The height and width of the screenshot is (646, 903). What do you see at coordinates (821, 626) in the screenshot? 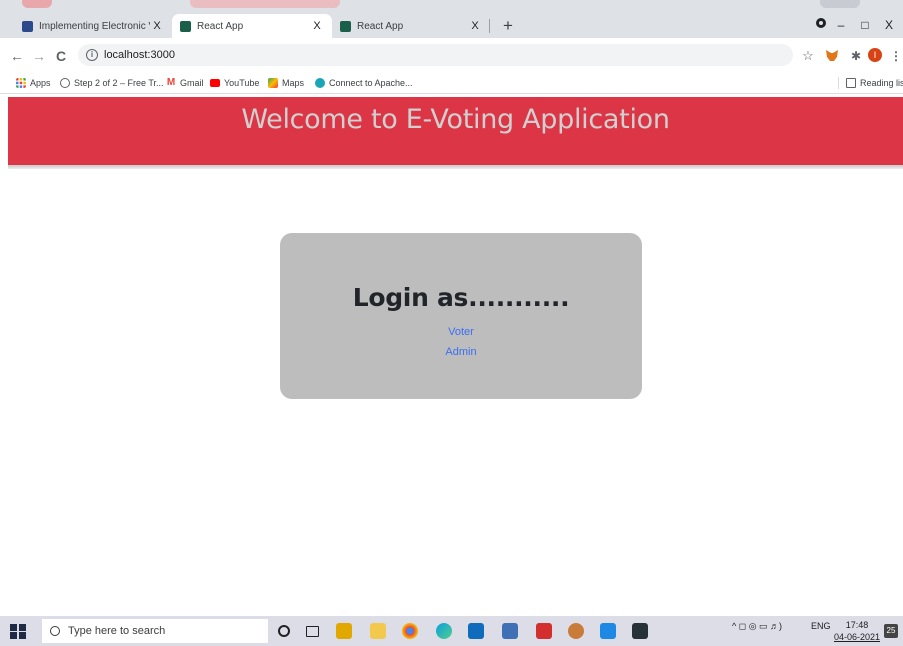
I see `language-indicator: ENG` at bounding box center [821, 626].